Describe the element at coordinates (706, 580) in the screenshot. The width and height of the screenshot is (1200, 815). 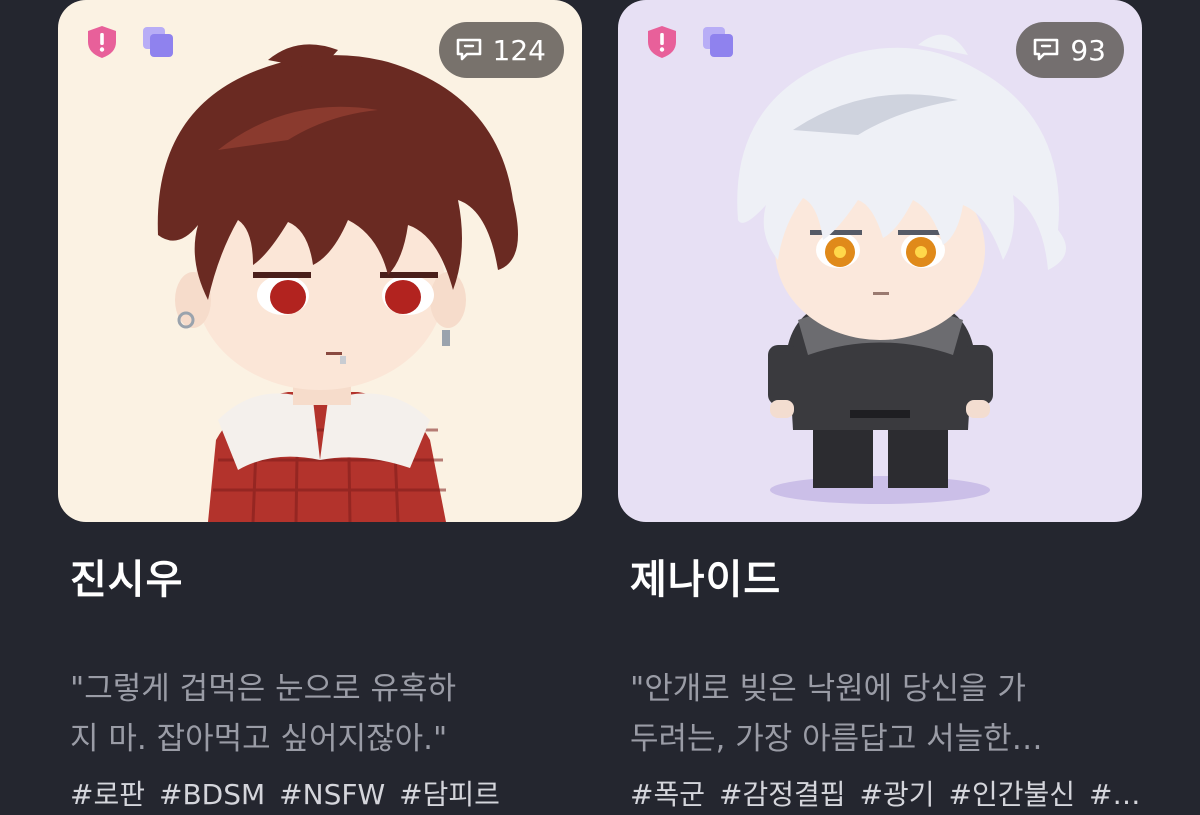
I see `character-name: 제나이드` at that location.